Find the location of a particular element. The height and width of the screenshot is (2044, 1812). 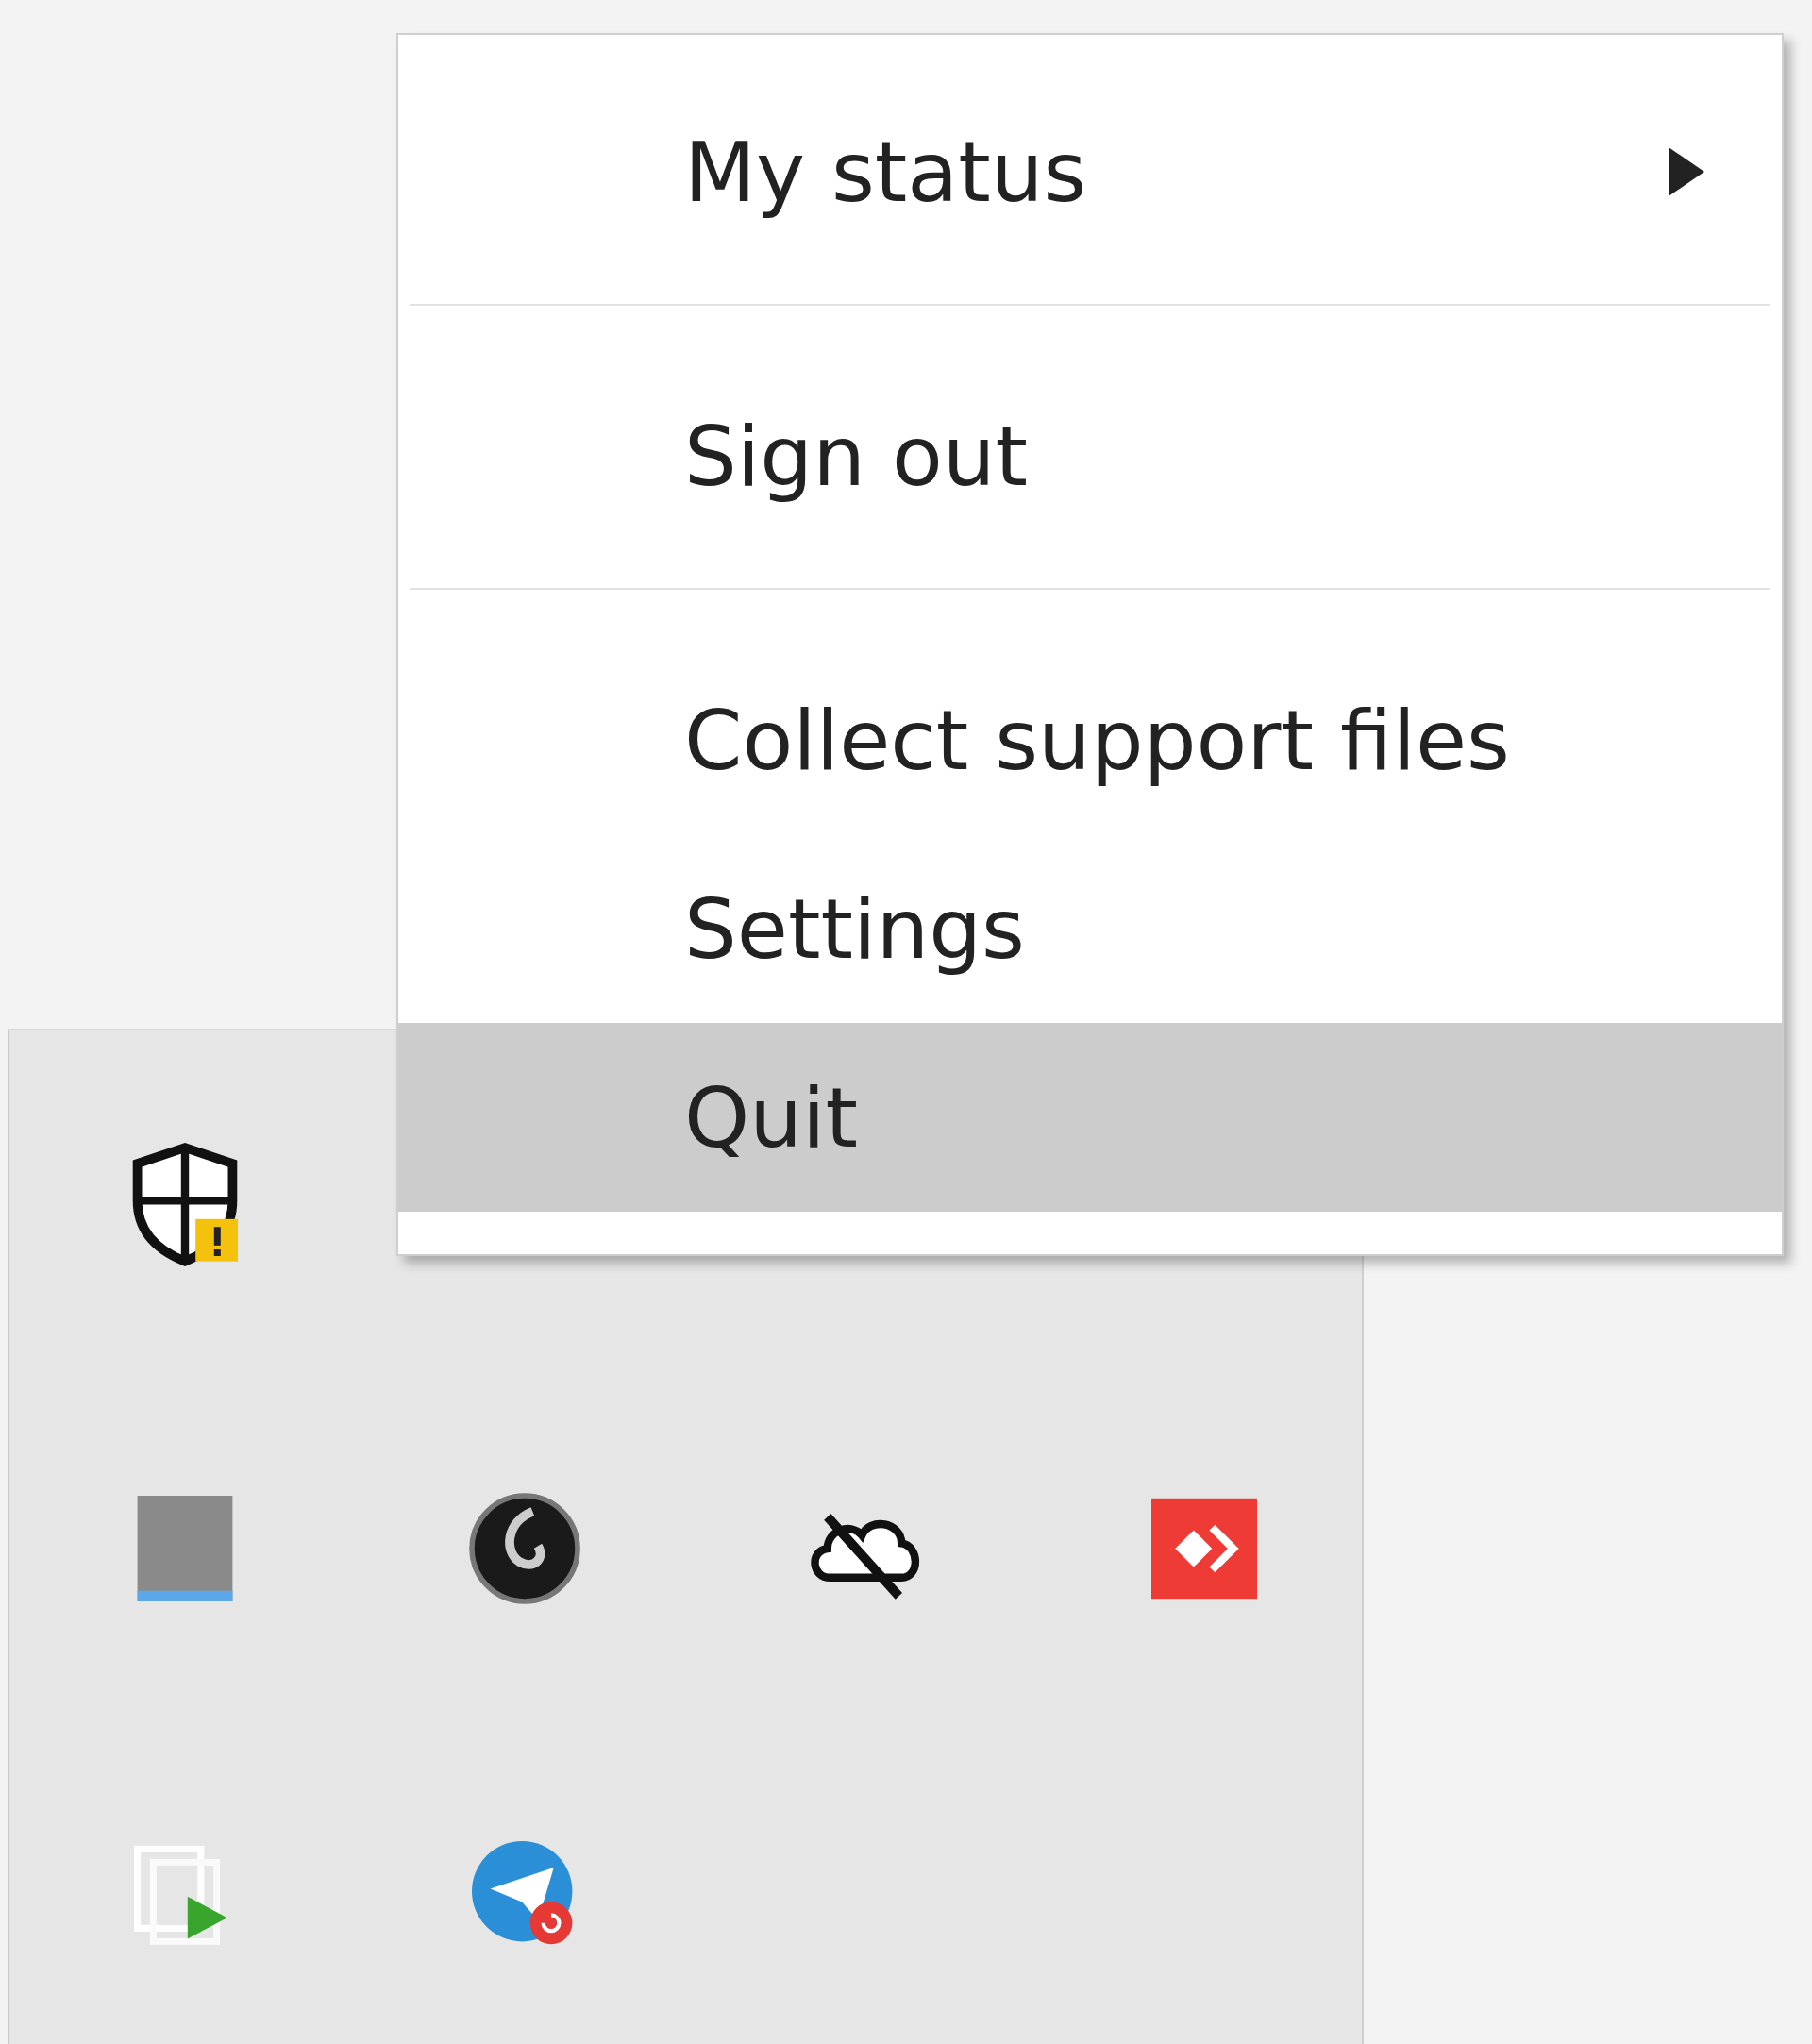

menu-item: My status is located at coordinates (1090, 171).